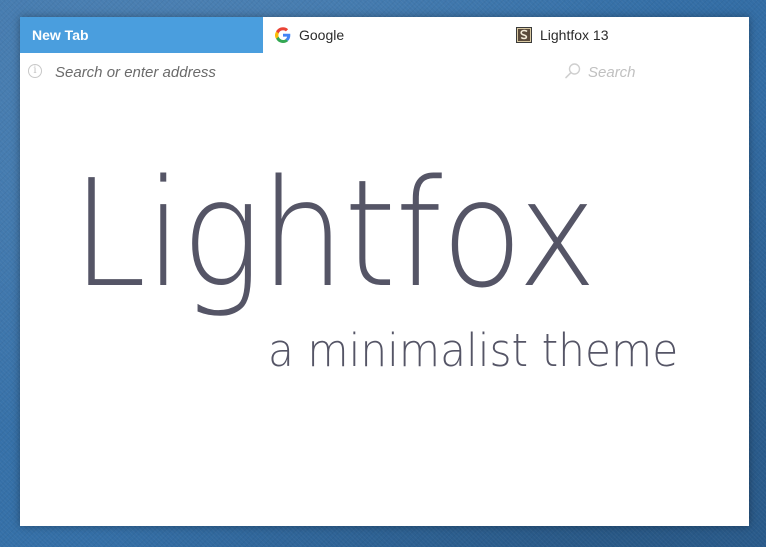  What do you see at coordinates (395, 35) in the screenshot?
I see `tab-google: Google` at bounding box center [395, 35].